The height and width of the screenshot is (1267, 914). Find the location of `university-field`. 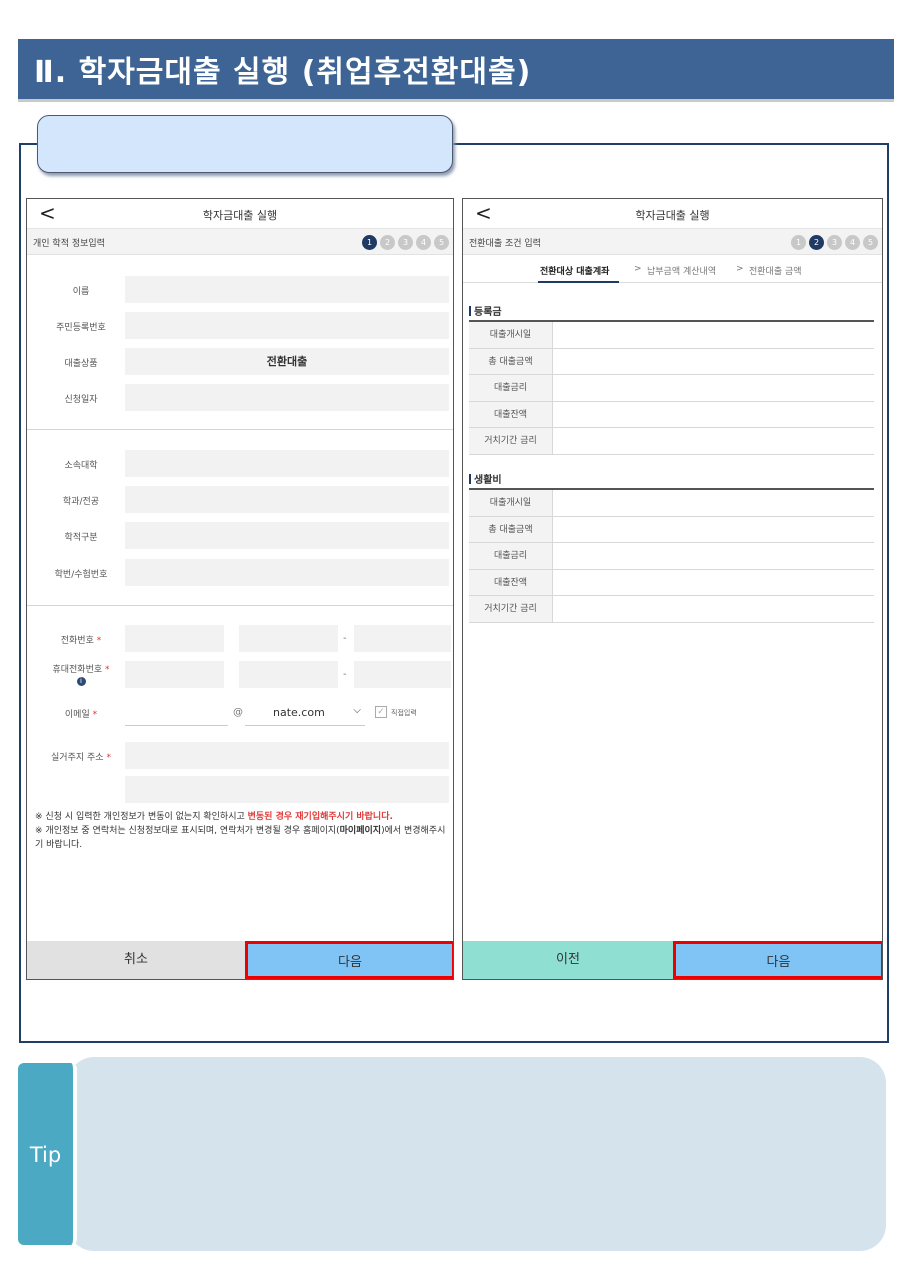

university-field is located at coordinates (287, 463).